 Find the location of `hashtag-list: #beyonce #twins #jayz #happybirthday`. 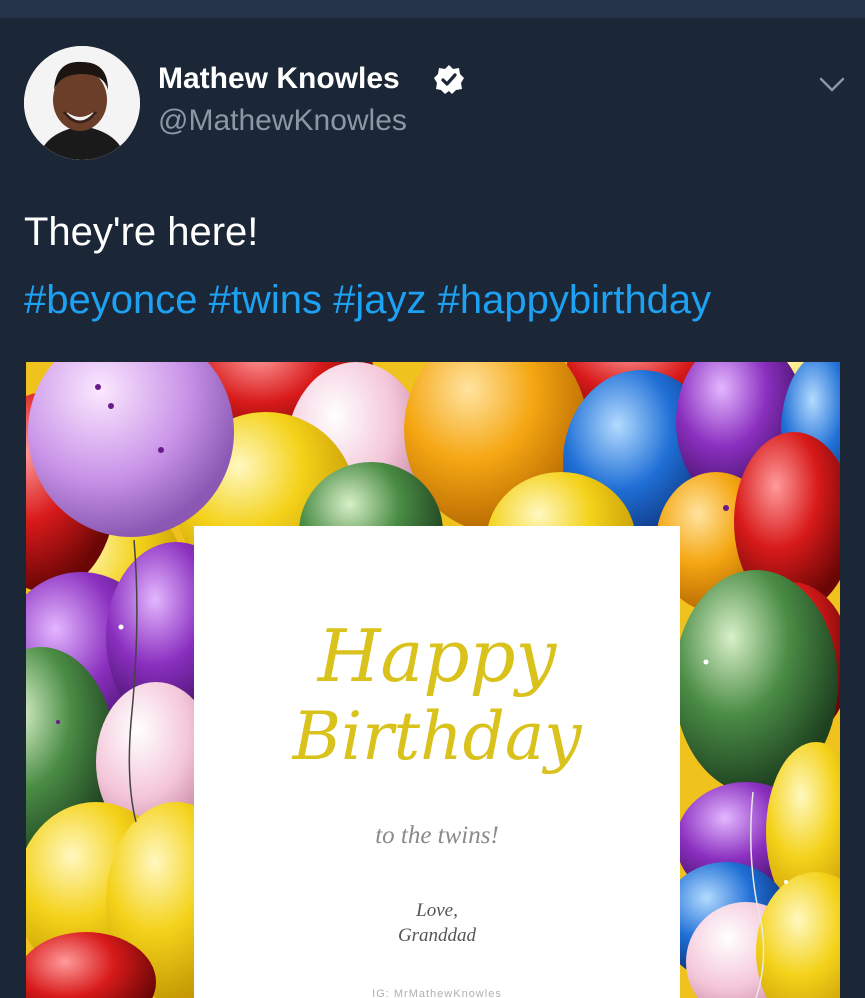

hashtag-list: #beyonce #twins #jayz #happybirthday is located at coordinates (367, 300).